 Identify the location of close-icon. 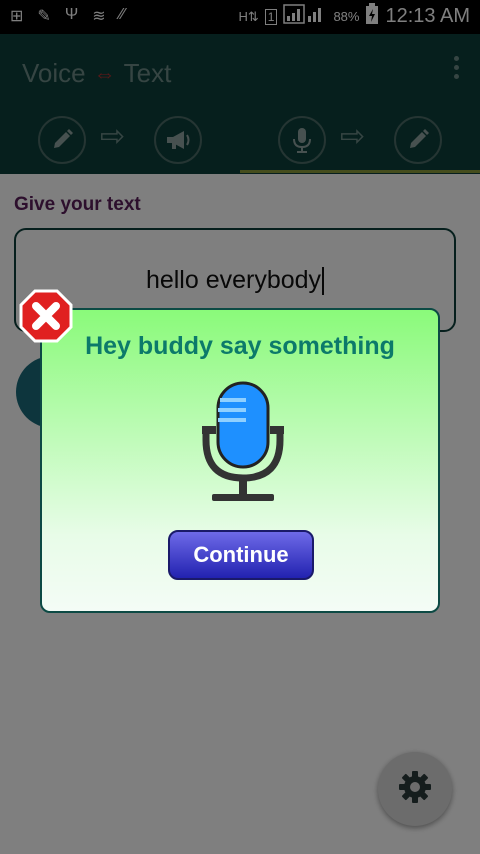
(46, 318).